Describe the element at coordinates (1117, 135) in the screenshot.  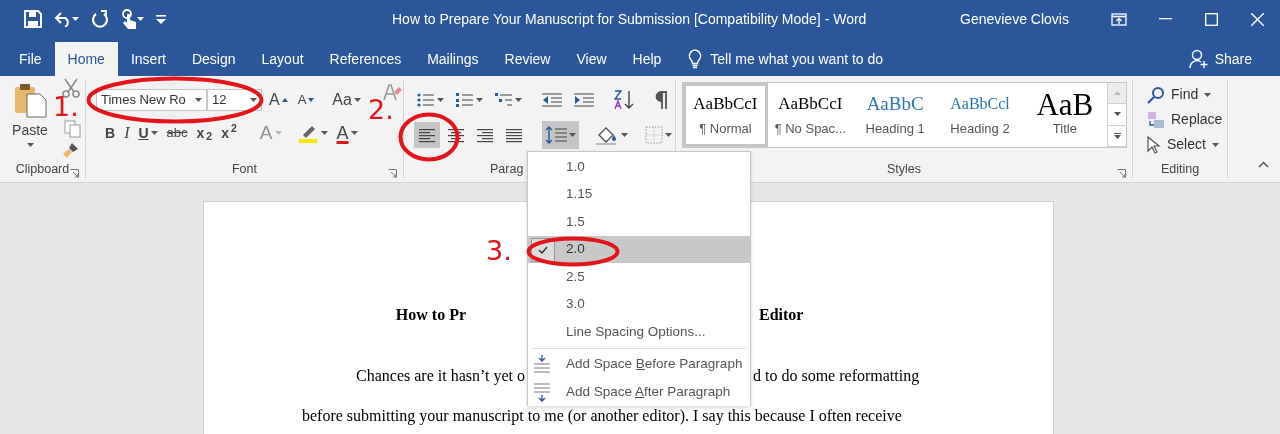
I see `expand-icon` at that location.